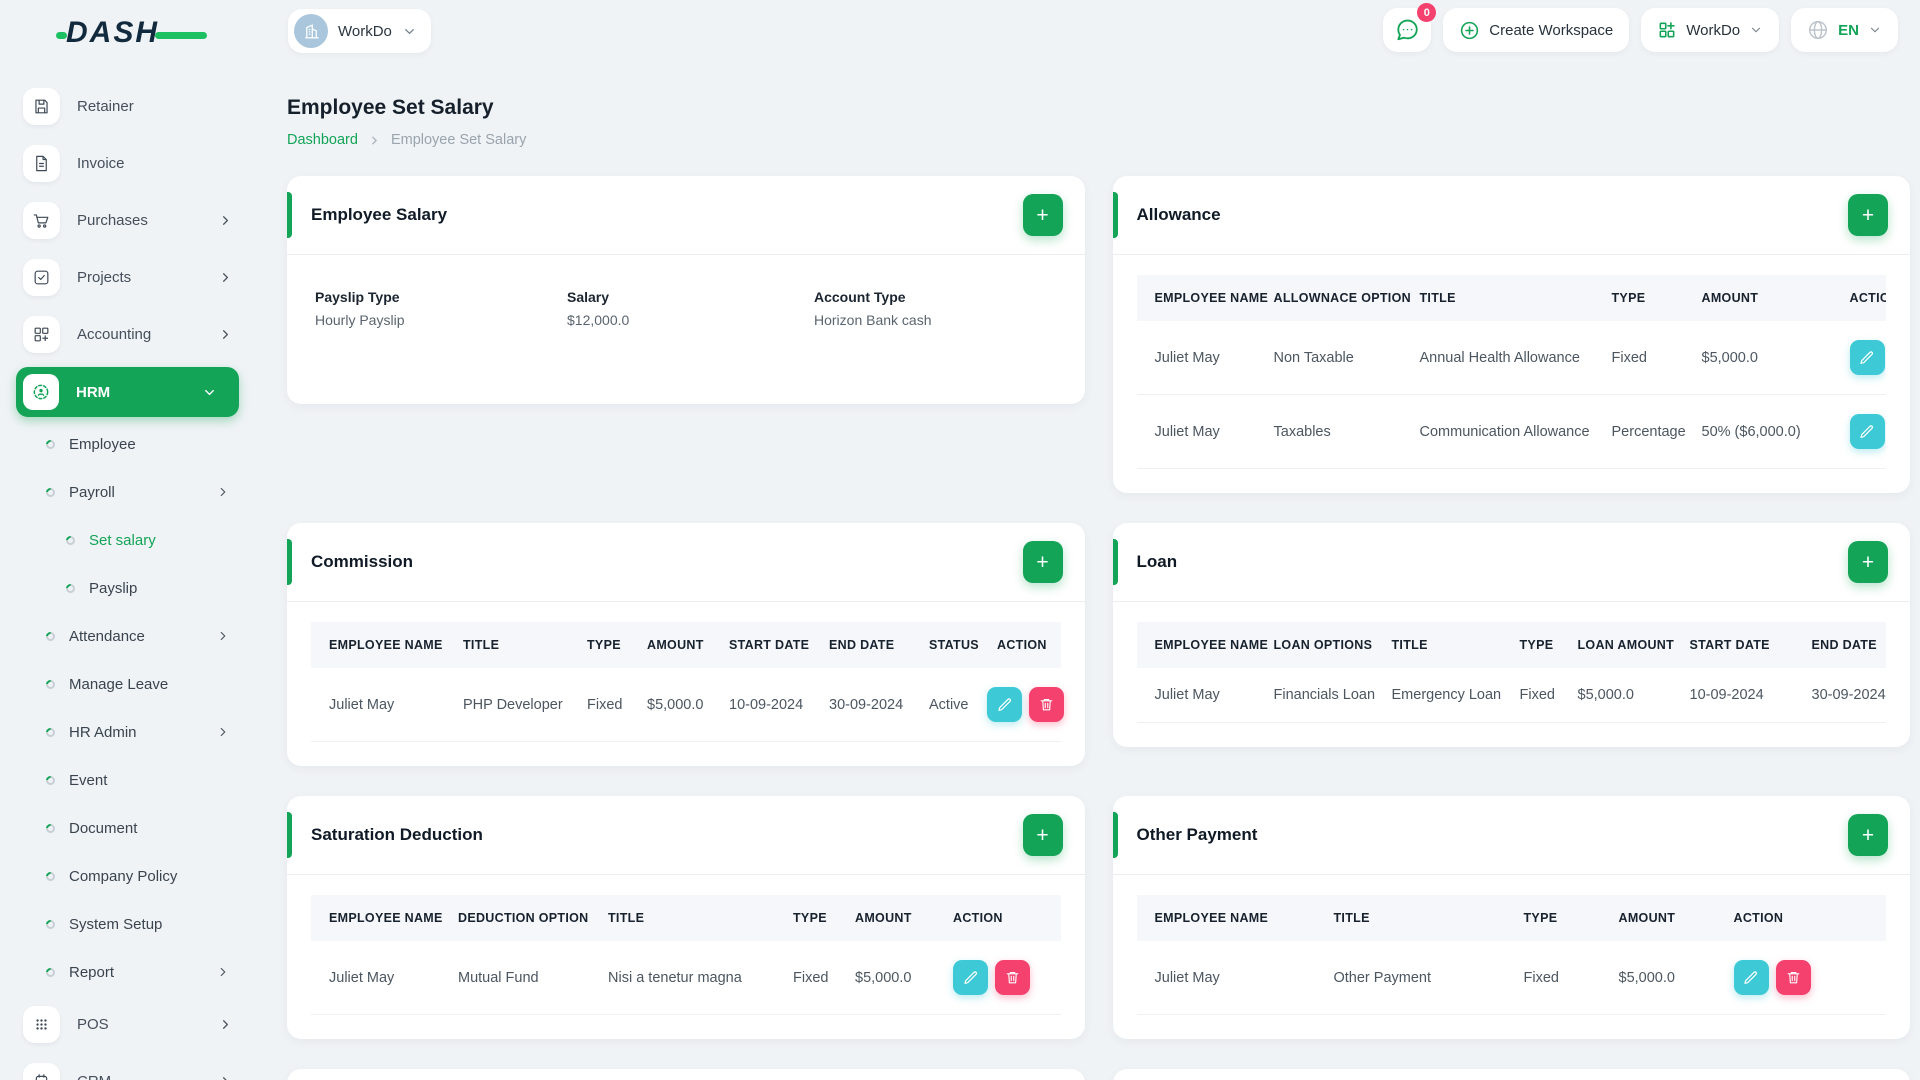 The width and height of the screenshot is (1920, 1080). I want to click on cell-title: PHP Developer, so click(513, 705).